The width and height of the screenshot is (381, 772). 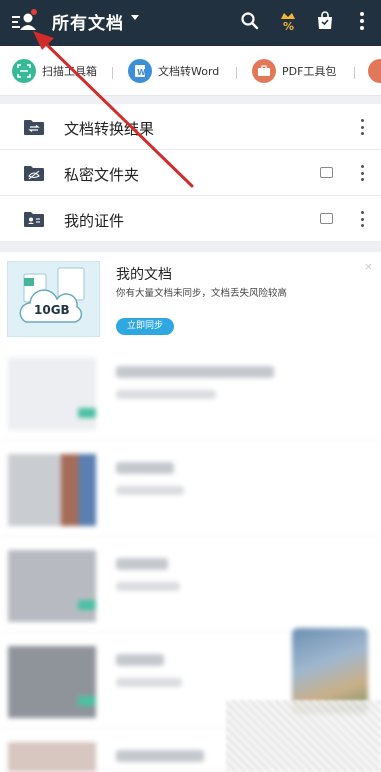 I want to click on tool-label: PDF工具包, so click(x=309, y=71).